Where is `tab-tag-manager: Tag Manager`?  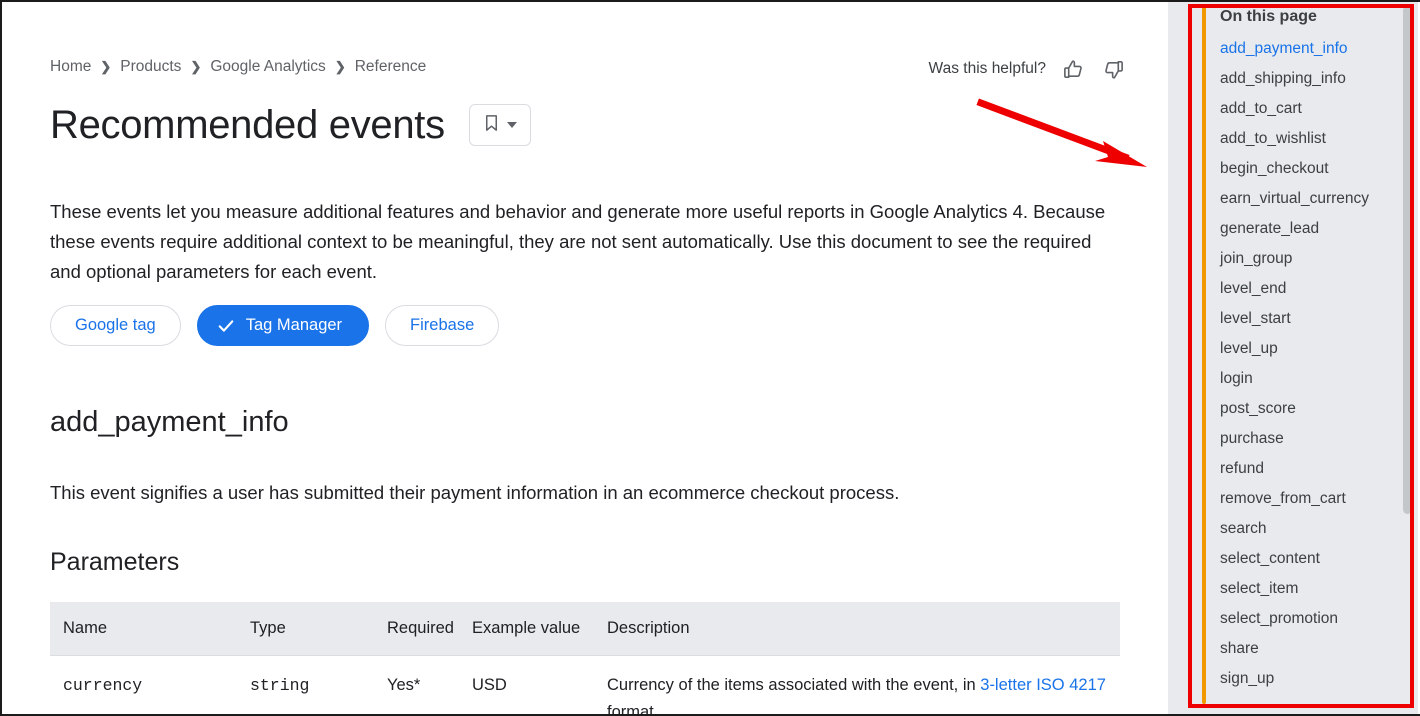
tab-tag-manager: Tag Manager is located at coordinates (283, 325).